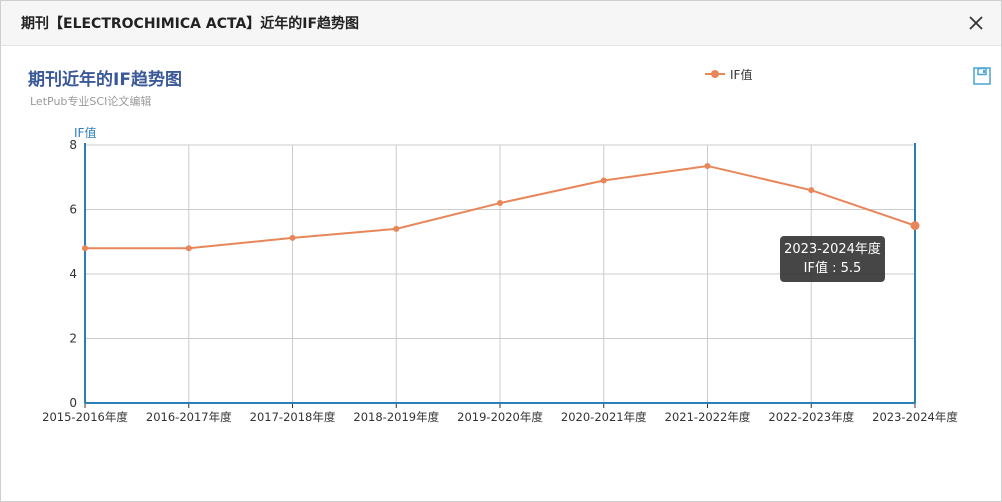  Describe the element at coordinates (832, 259) in the screenshot. I see `chart-tooltip: 2023-2024年度 IF值 : 5.5` at that location.